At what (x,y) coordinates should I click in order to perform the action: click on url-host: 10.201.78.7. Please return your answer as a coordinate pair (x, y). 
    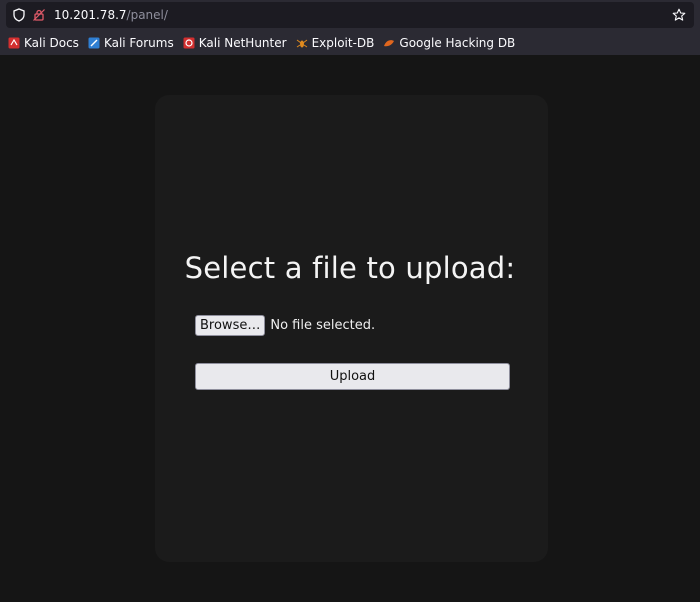
    Looking at the image, I should click on (90, 15).